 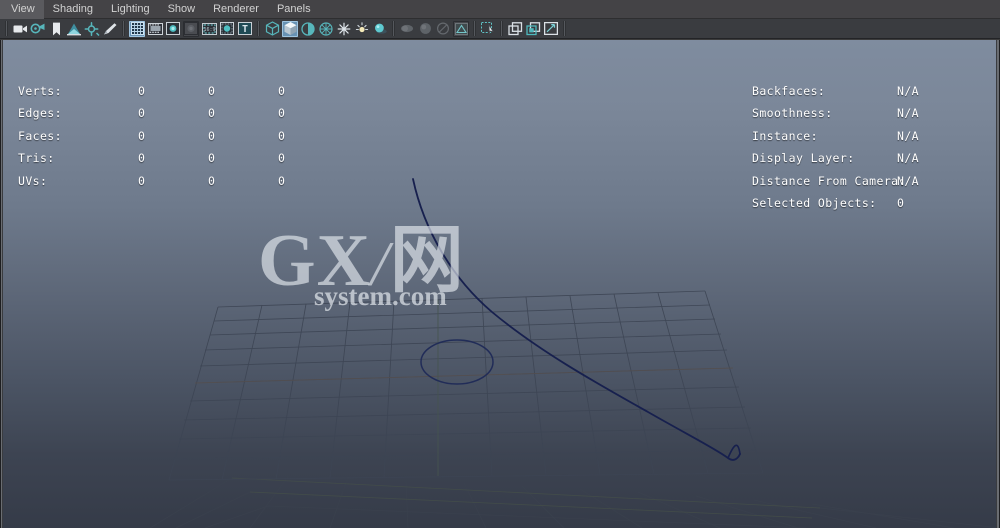 I want to click on hud-value-backfaces: N/A, so click(x=908, y=91).